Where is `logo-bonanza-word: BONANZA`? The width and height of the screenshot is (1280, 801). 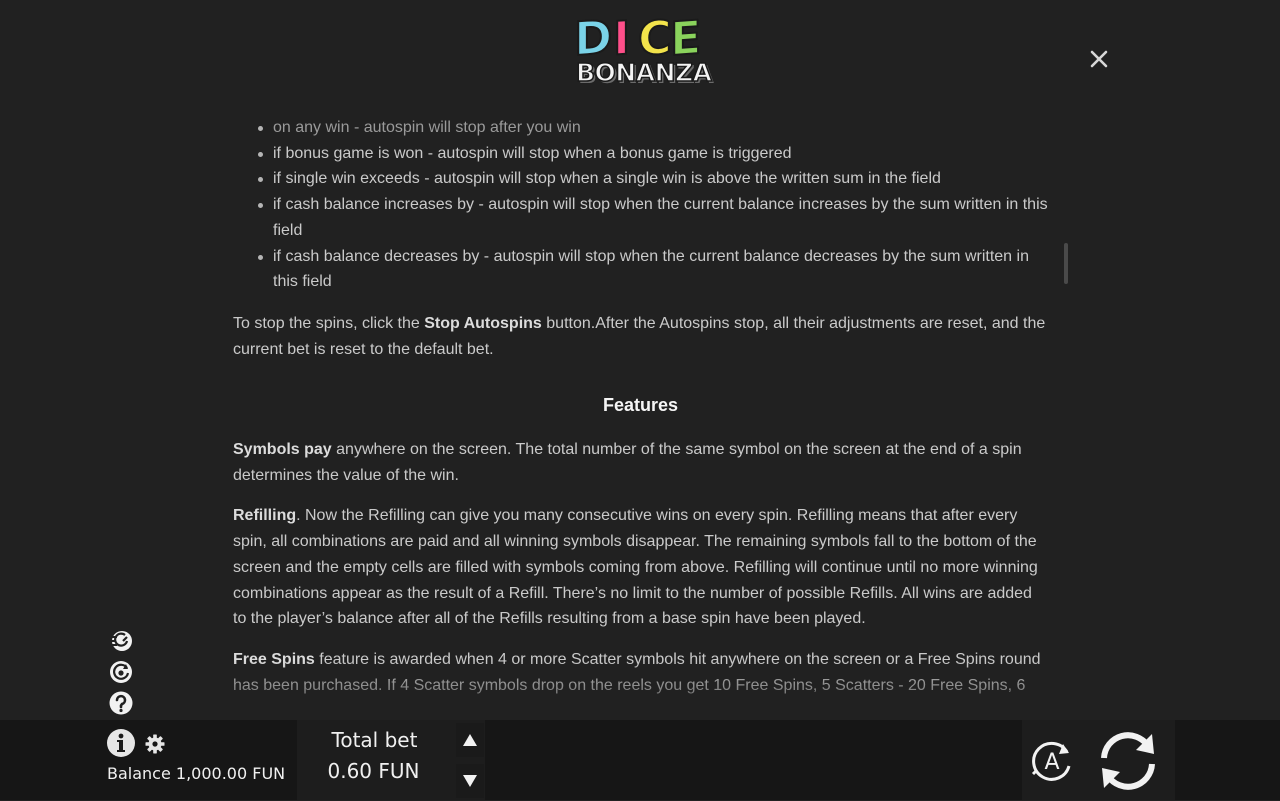
logo-bonanza-word: BONANZA is located at coordinates (643, 72).